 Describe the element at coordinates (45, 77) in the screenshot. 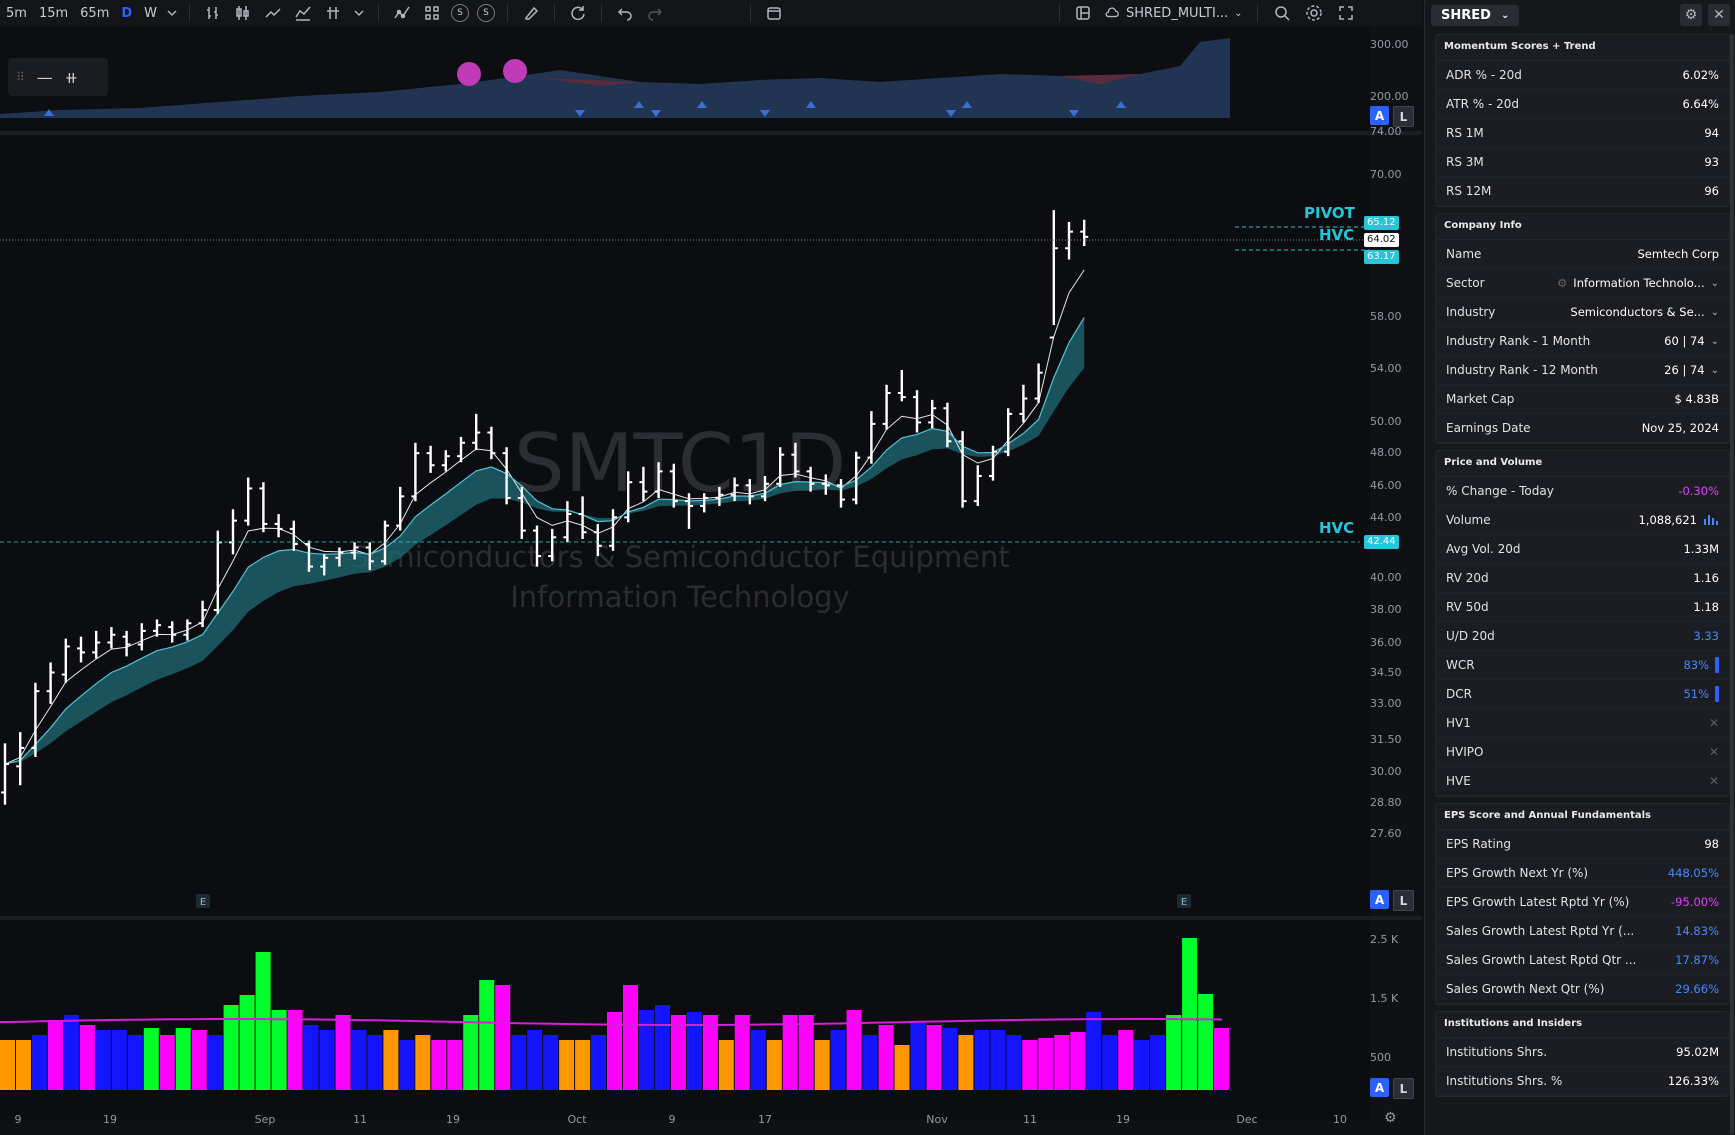

I see `horizontal-line-icon: —` at that location.